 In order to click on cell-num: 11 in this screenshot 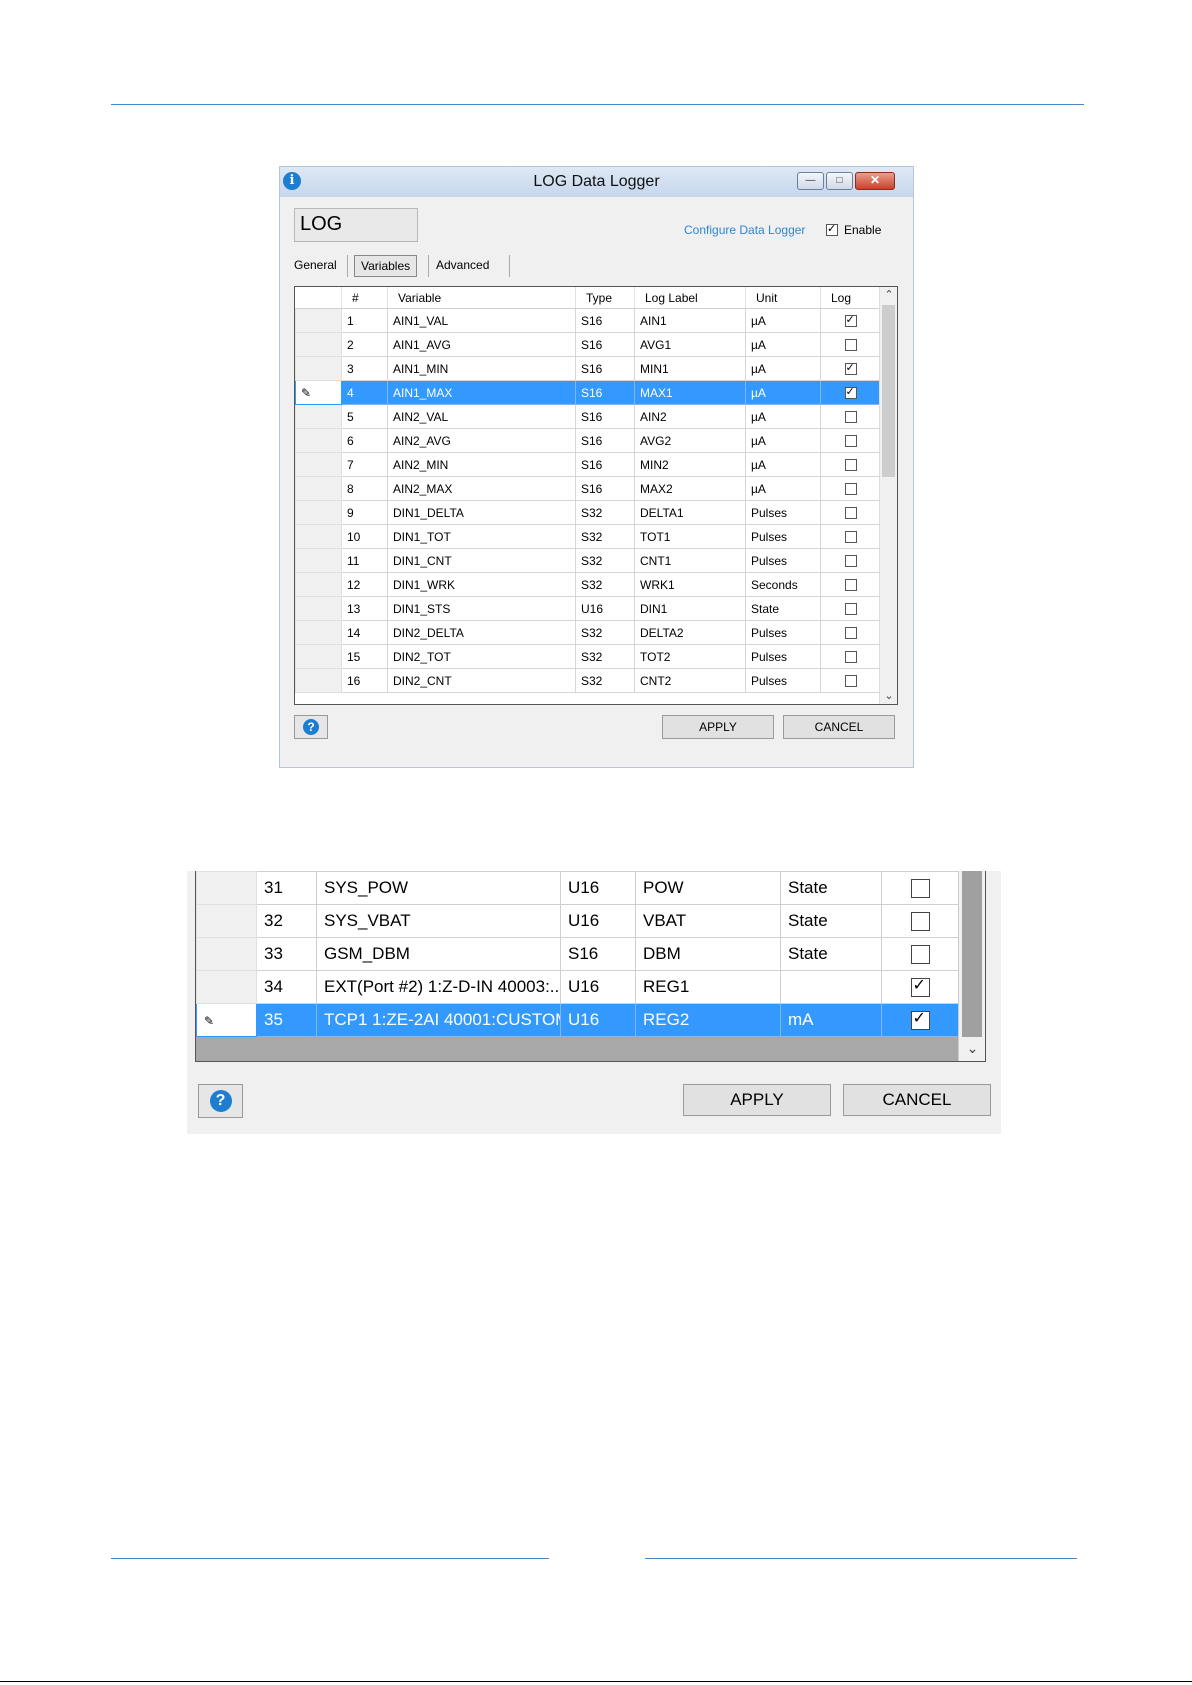, I will do `click(364, 560)`.